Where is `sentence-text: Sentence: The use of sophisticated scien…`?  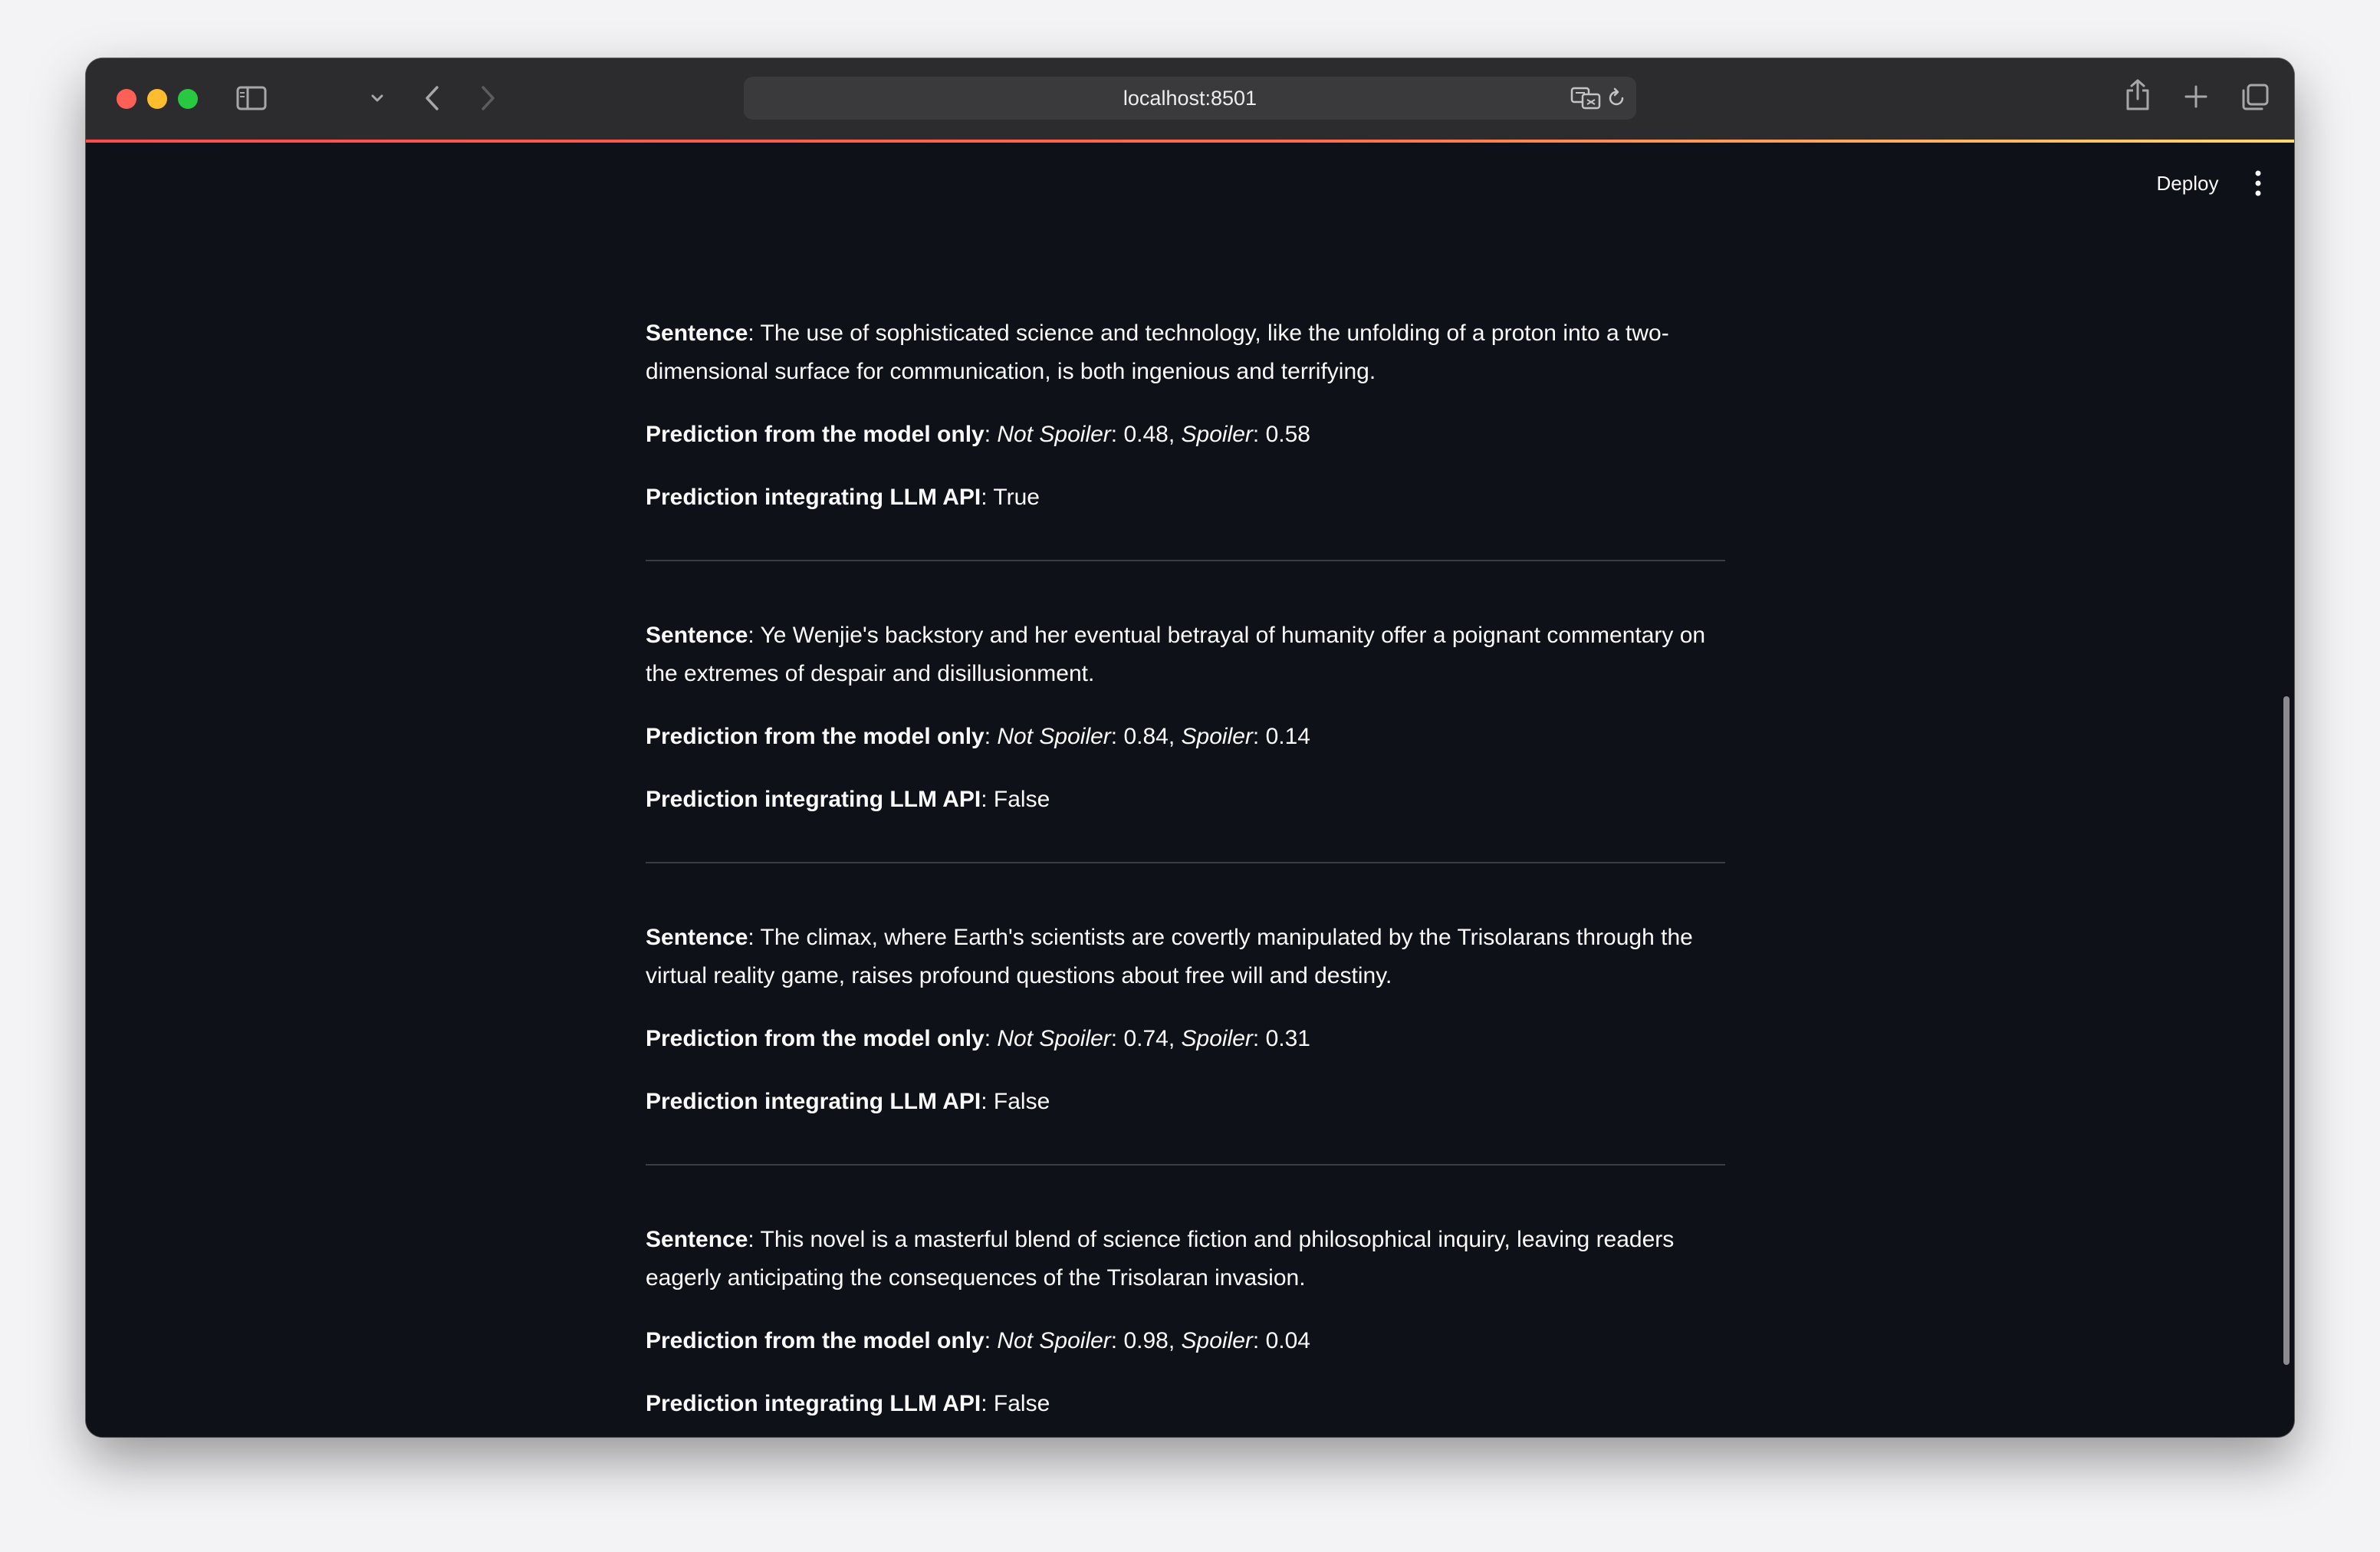 sentence-text: Sentence: The use of sophisticated scien… is located at coordinates (1157, 352).